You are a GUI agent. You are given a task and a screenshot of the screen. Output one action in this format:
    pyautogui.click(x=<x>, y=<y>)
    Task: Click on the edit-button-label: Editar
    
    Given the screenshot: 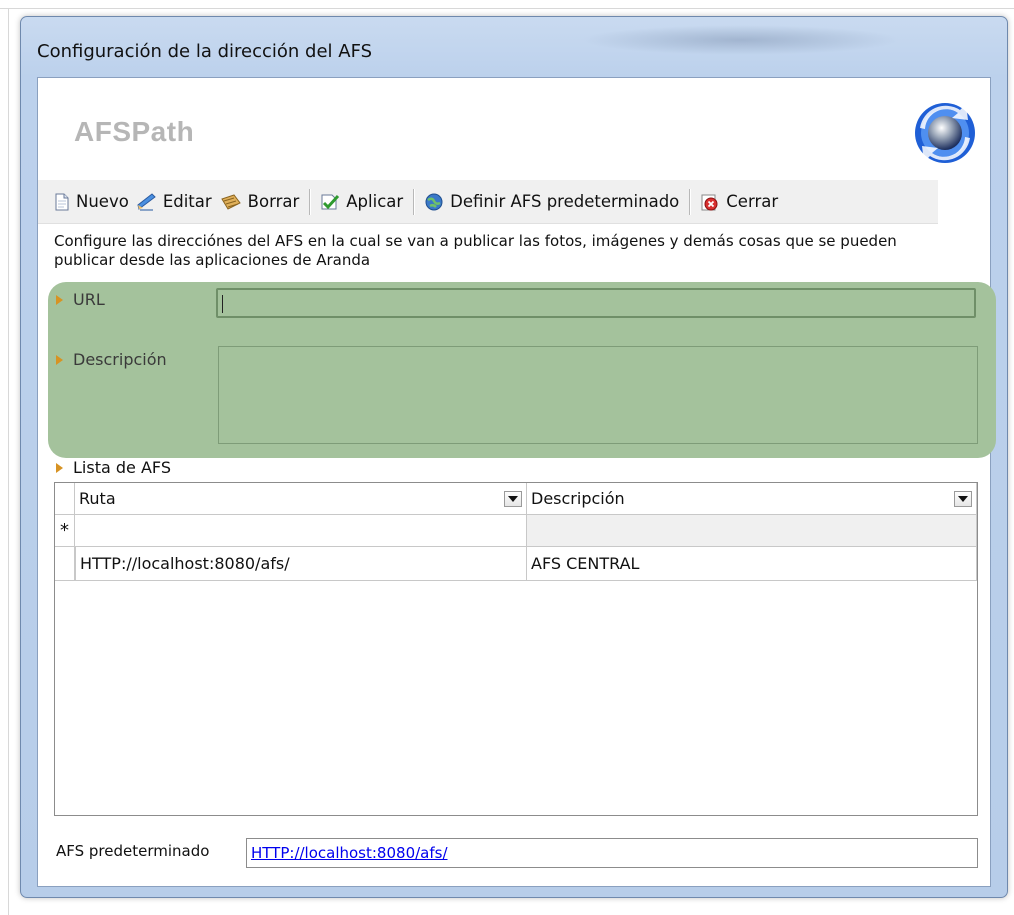 What is the action you would take?
    pyautogui.click(x=187, y=201)
    